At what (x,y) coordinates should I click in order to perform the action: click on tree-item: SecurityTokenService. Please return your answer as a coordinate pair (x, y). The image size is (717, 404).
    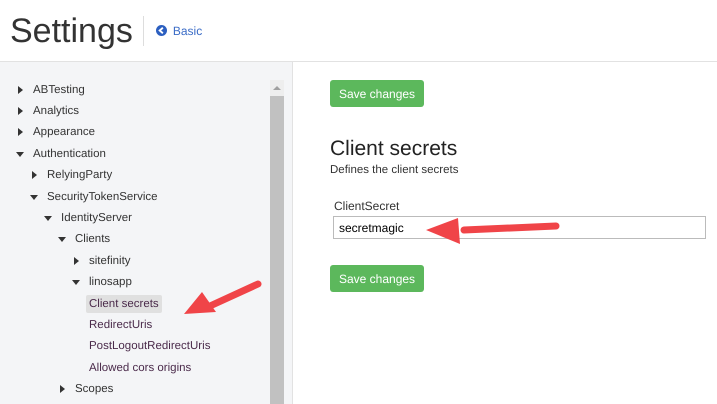
    Looking at the image, I should click on (102, 197).